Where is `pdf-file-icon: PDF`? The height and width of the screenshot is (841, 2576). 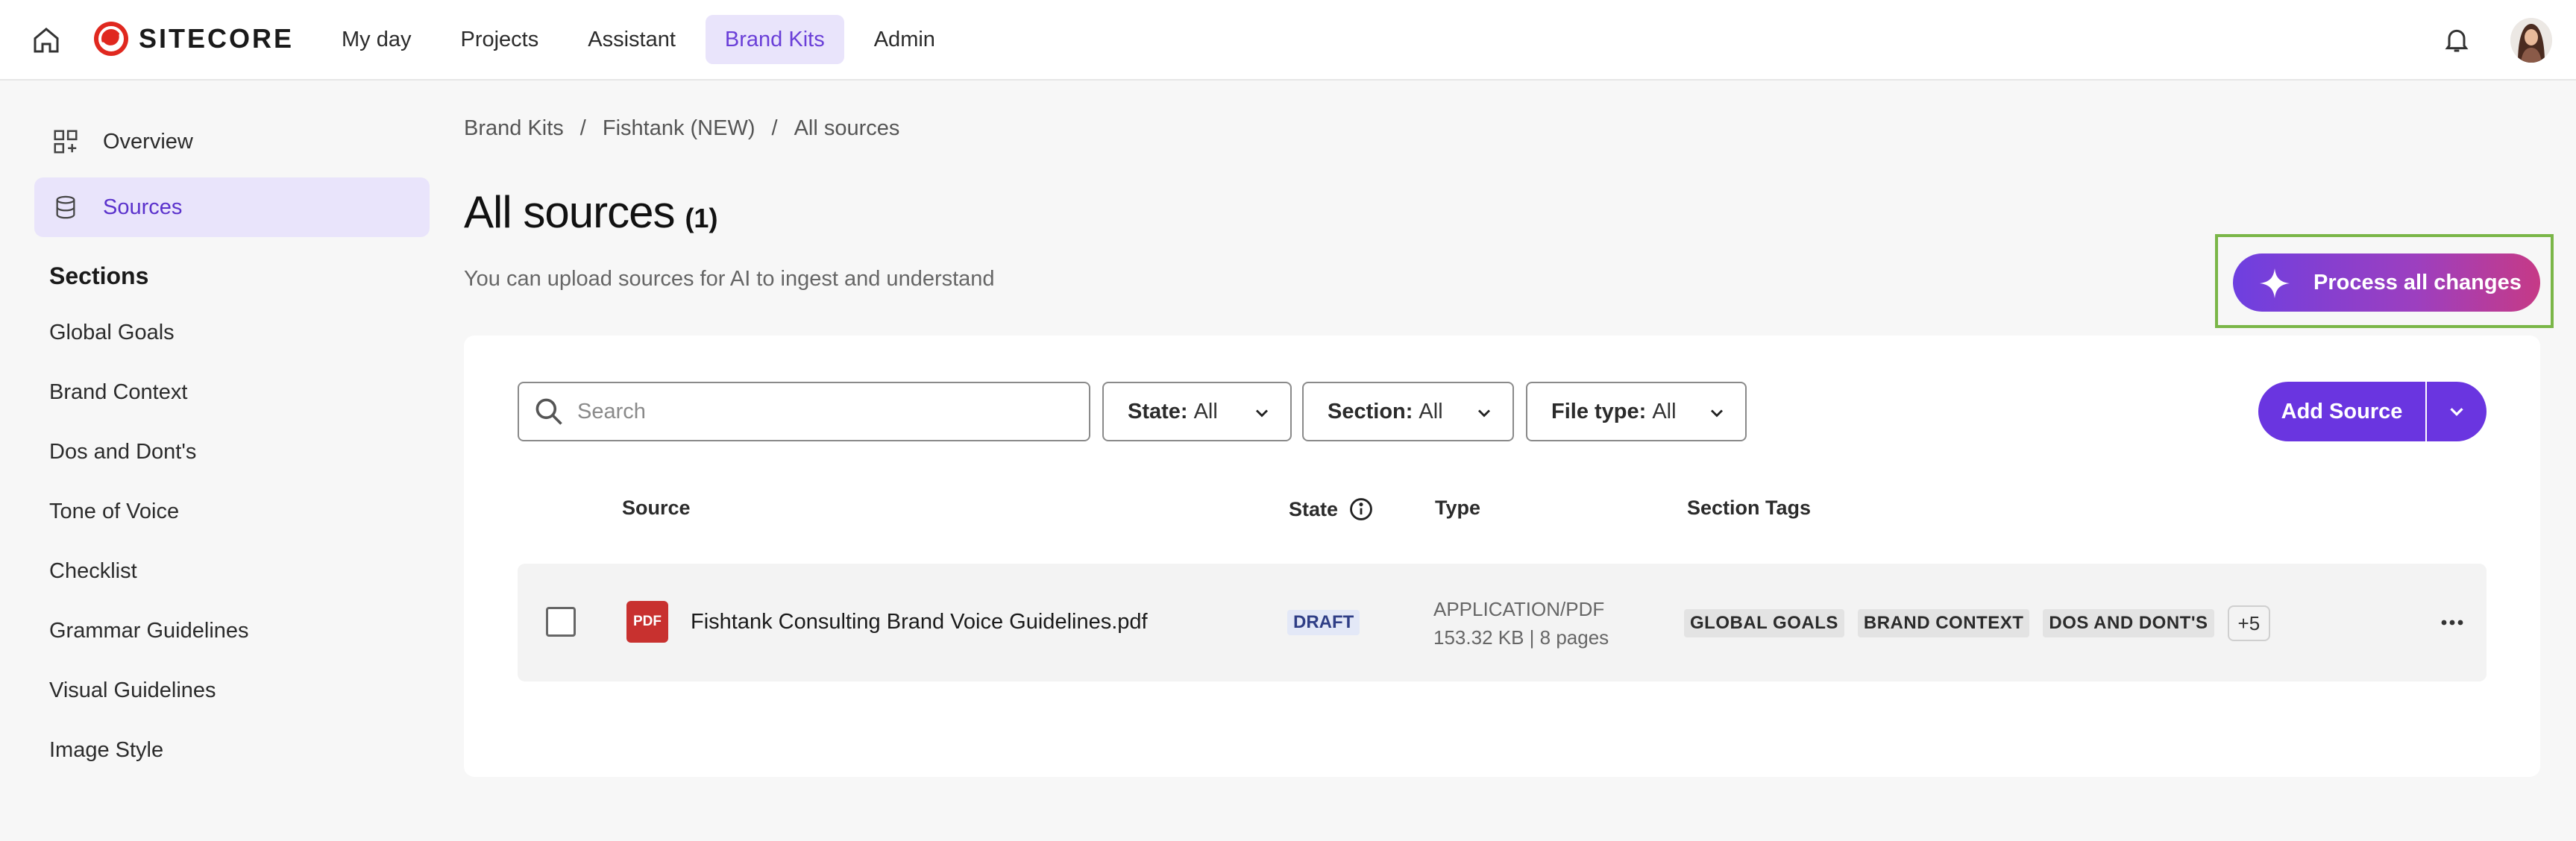 pdf-file-icon: PDF is located at coordinates (647, 622).